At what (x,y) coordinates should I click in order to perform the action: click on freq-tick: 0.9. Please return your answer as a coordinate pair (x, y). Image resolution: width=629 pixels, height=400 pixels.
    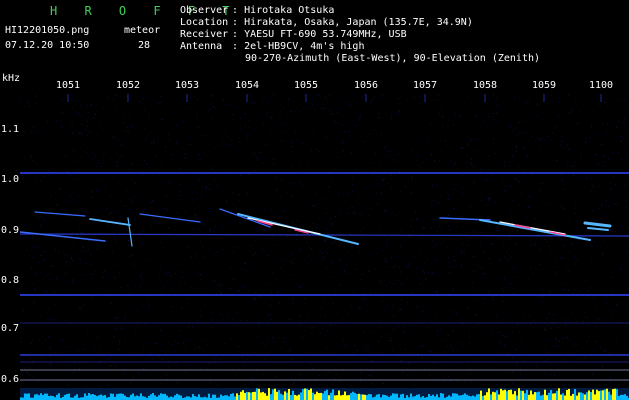
    Looking at the image, I should click on (10, 230).